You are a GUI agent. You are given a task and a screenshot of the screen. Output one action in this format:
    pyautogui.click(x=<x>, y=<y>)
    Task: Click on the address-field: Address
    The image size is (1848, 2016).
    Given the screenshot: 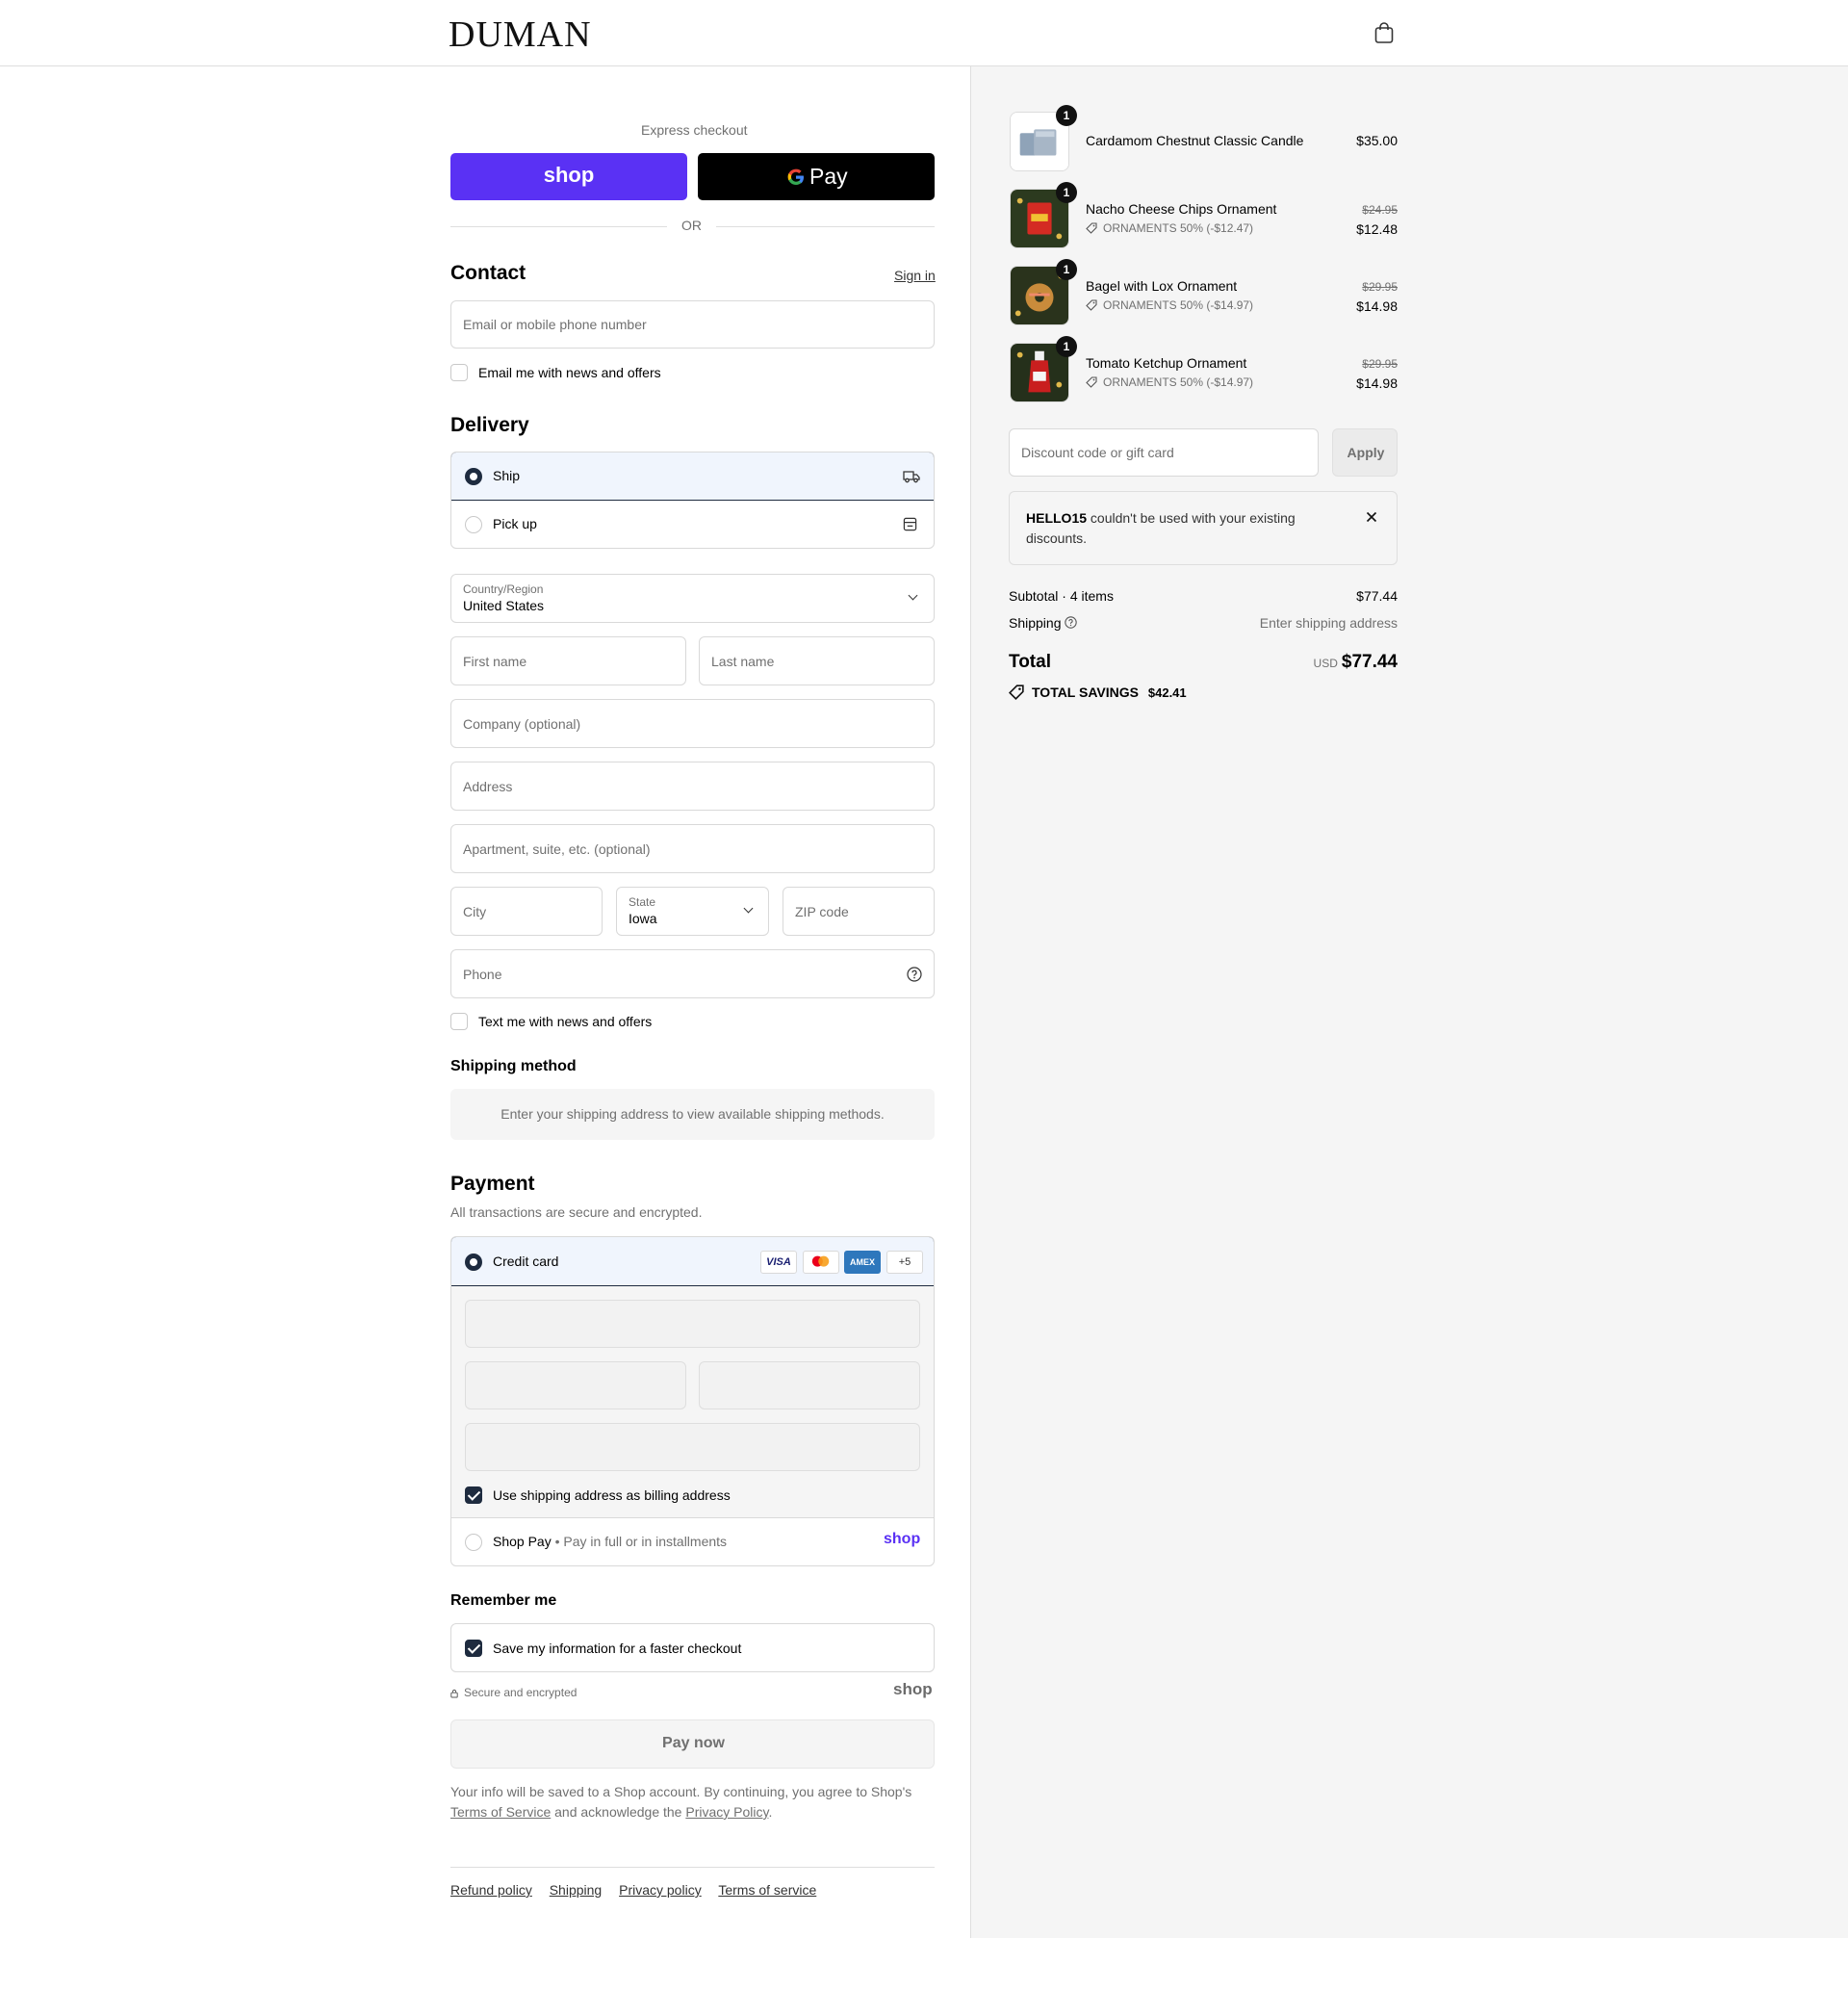 What is the action you would take?
    pyautogui.click(x=692, y=787)
    